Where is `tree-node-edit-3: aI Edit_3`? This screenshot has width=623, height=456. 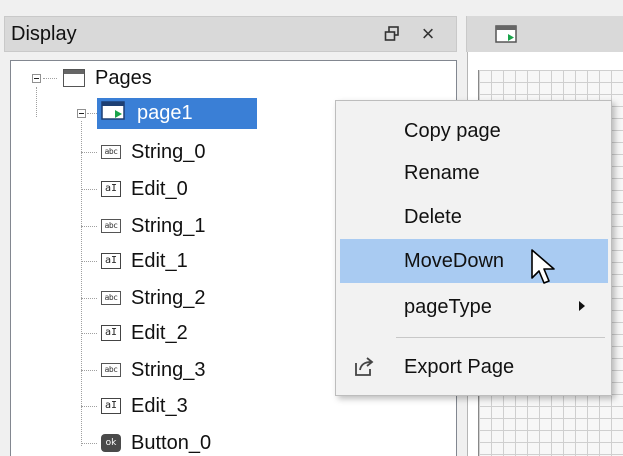
tree-node-edit-3: aI Edit_3 is located at coordinates (144, 406).